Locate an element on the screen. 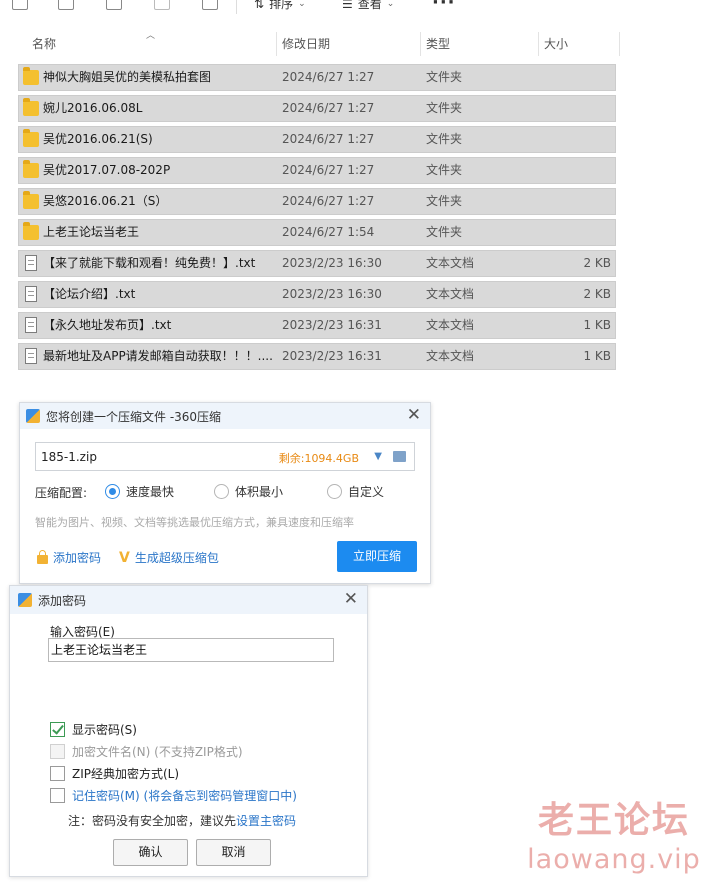  file-row: 【永久地址发布页】.txt 2023/2/23 16:31 文本文档 1 KB is located at coordinates (317, 325).